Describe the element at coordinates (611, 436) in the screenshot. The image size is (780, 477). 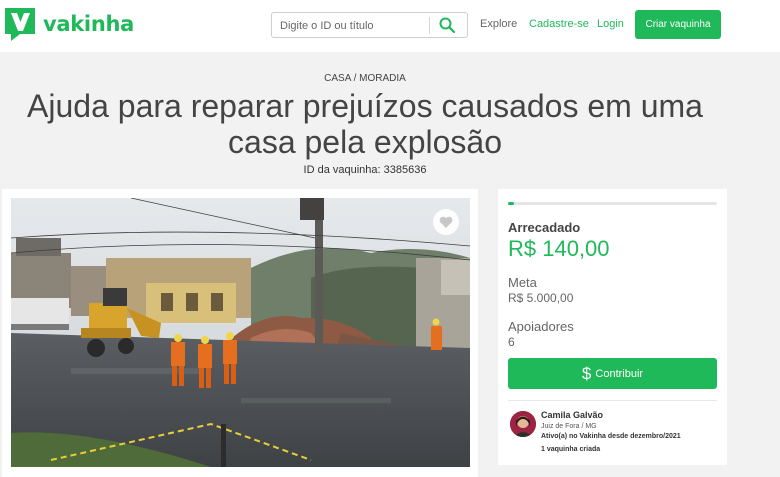
I see `organizer-active-since: Ativo(a) no Vakinha desde dezembro/2021` at that location.